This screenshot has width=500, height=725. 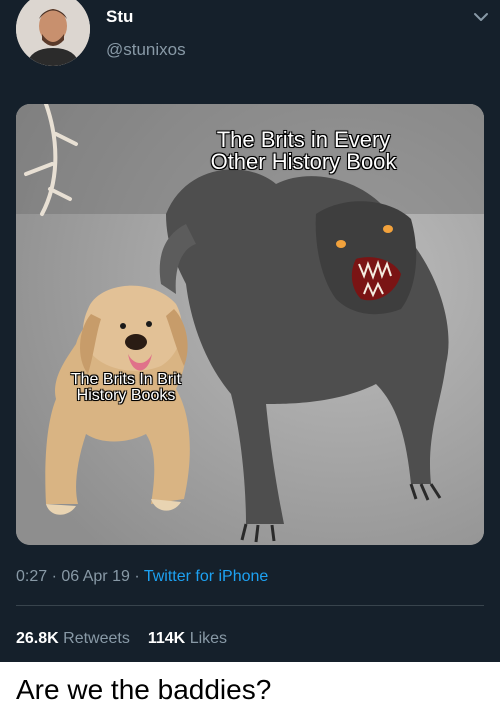 I want to click on user-handle: @stunixos, so click(x=146, y=50).